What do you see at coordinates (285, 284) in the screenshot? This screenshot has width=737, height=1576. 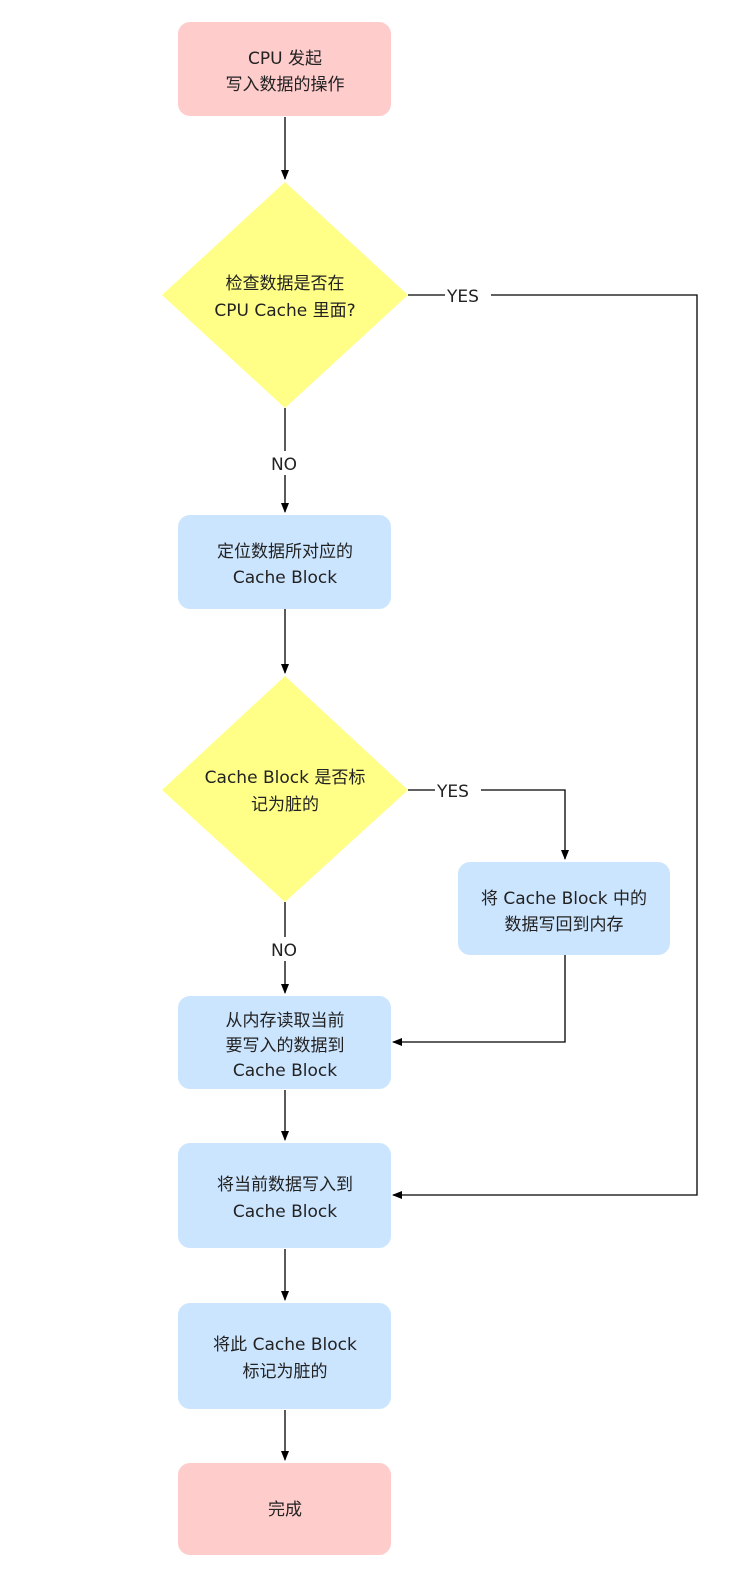 I see `check-cache-line-1: 检查数据是否在` at bounding box center [285, 284].